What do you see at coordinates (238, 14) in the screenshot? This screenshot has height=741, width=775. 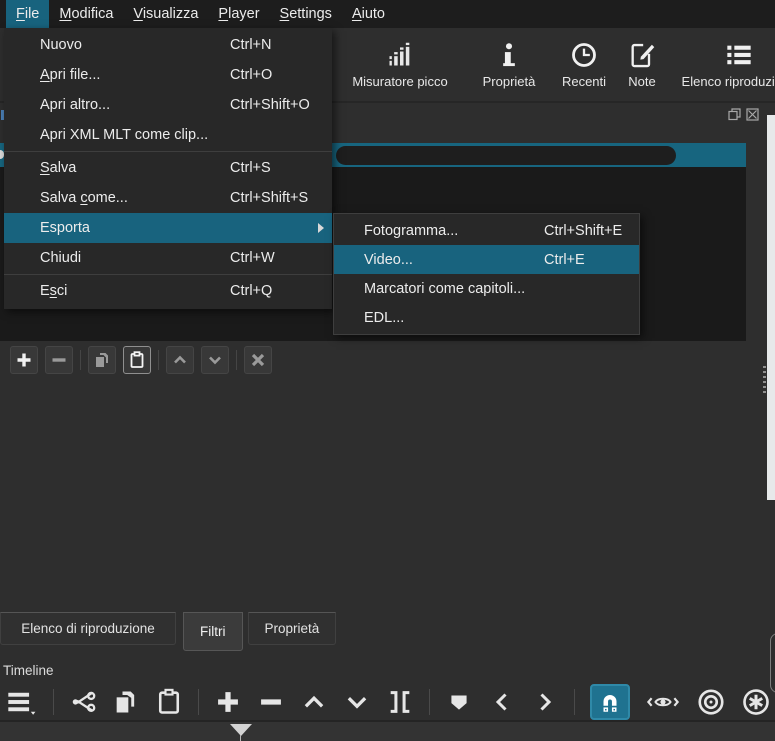 I see `menu-player: Player` at bounding box center [238, 14].